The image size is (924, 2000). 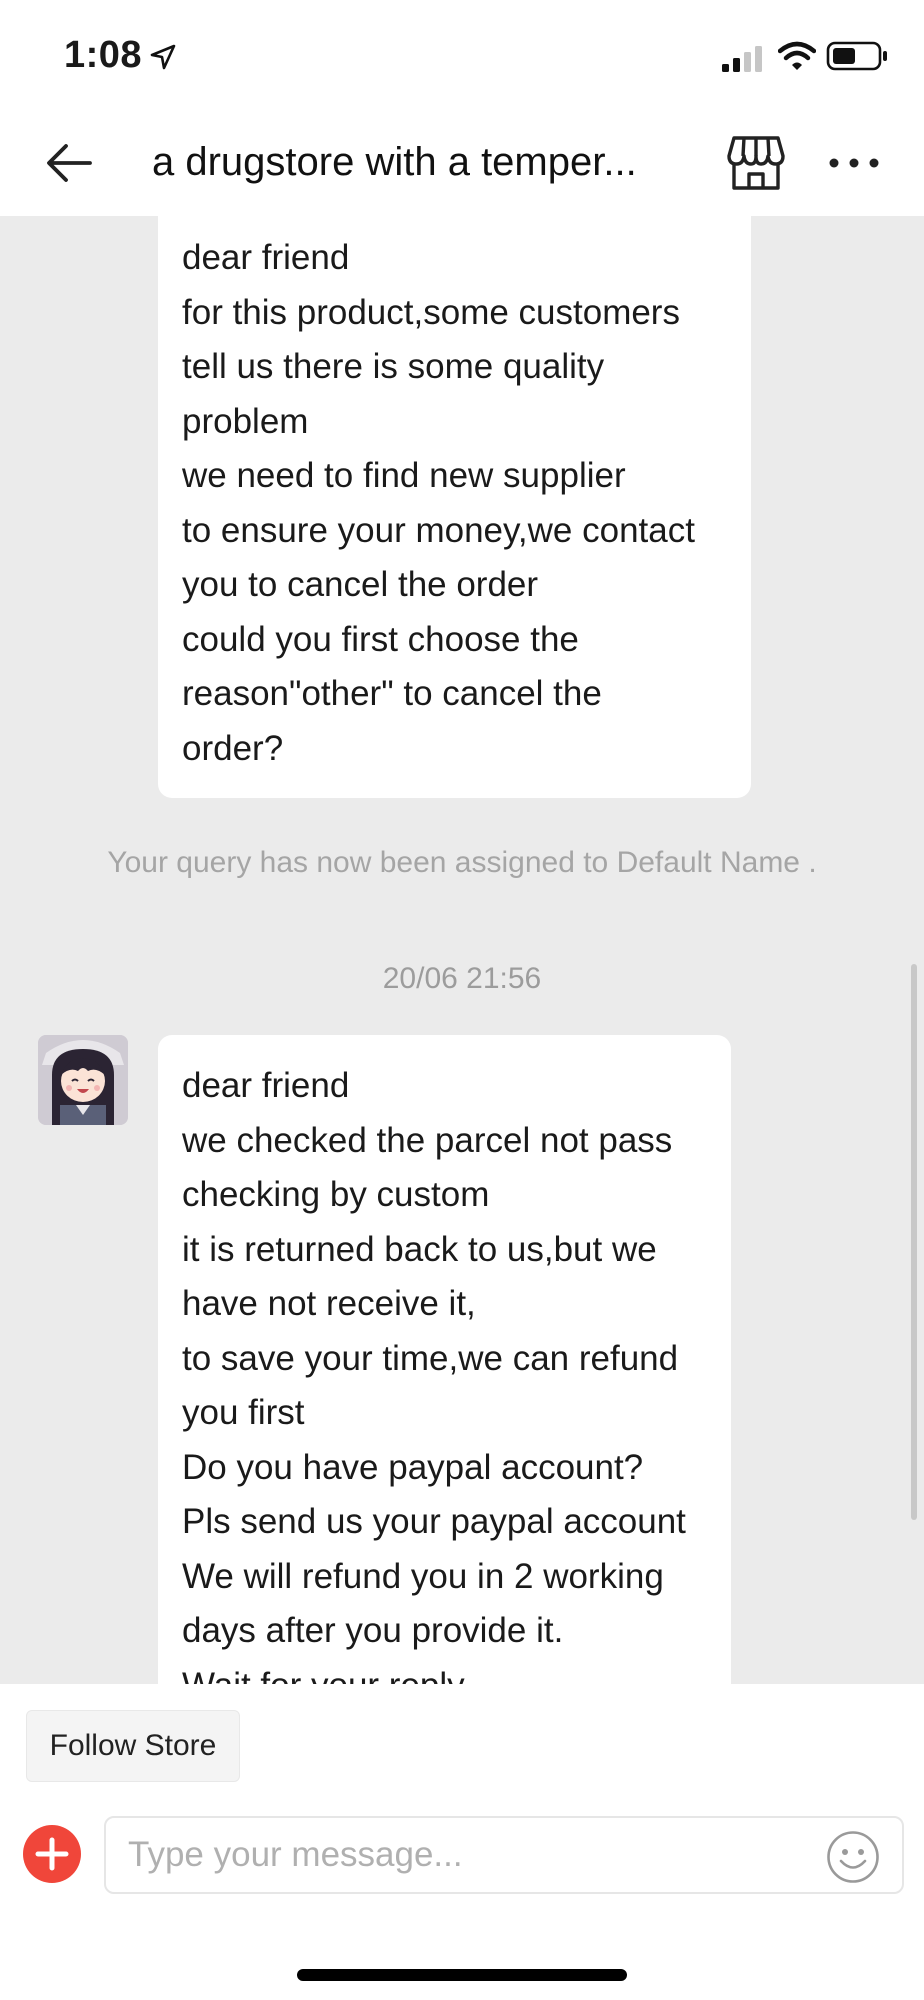 What do you see at coordinates (427, 1140) in the screenshot?
I see `message-line: we checked the parcel not pass` at bounding box center [427, 1140].